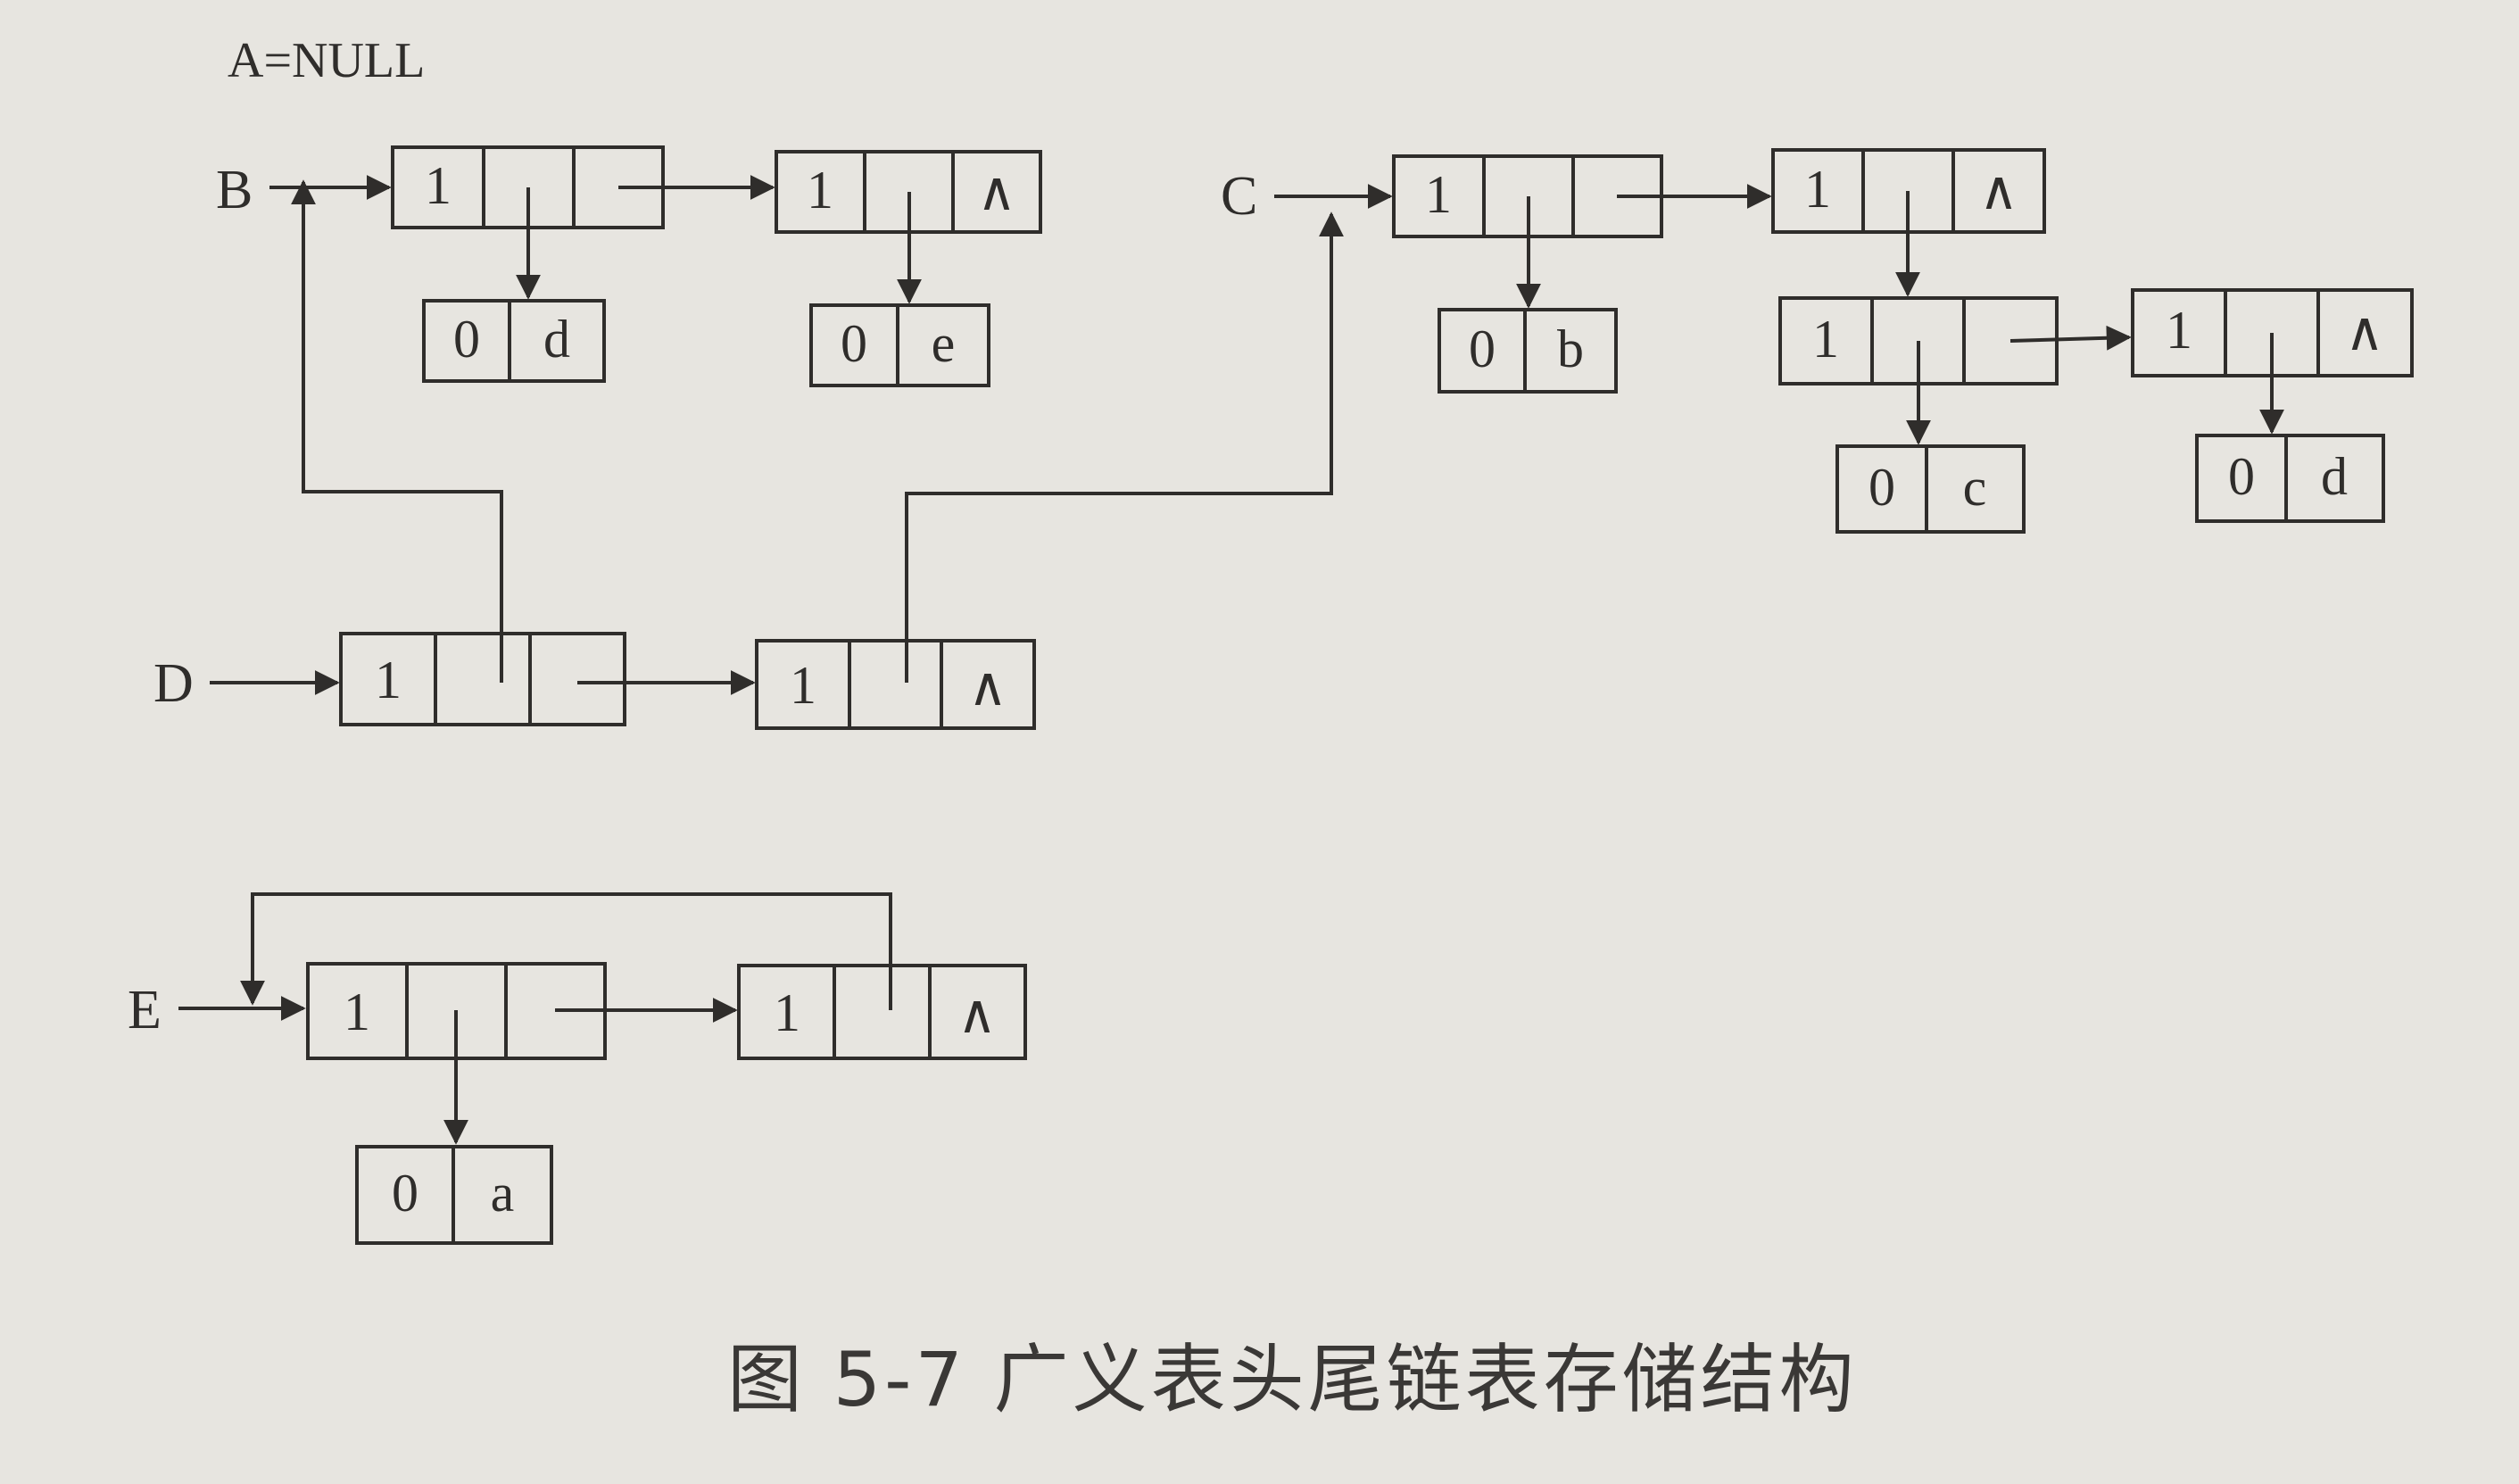 The width and height of the screenshot is (2519, 1484). Describe the element at coordinates (388, 680) in the screenshot. I see `d-node1-tag: 1` at that location.